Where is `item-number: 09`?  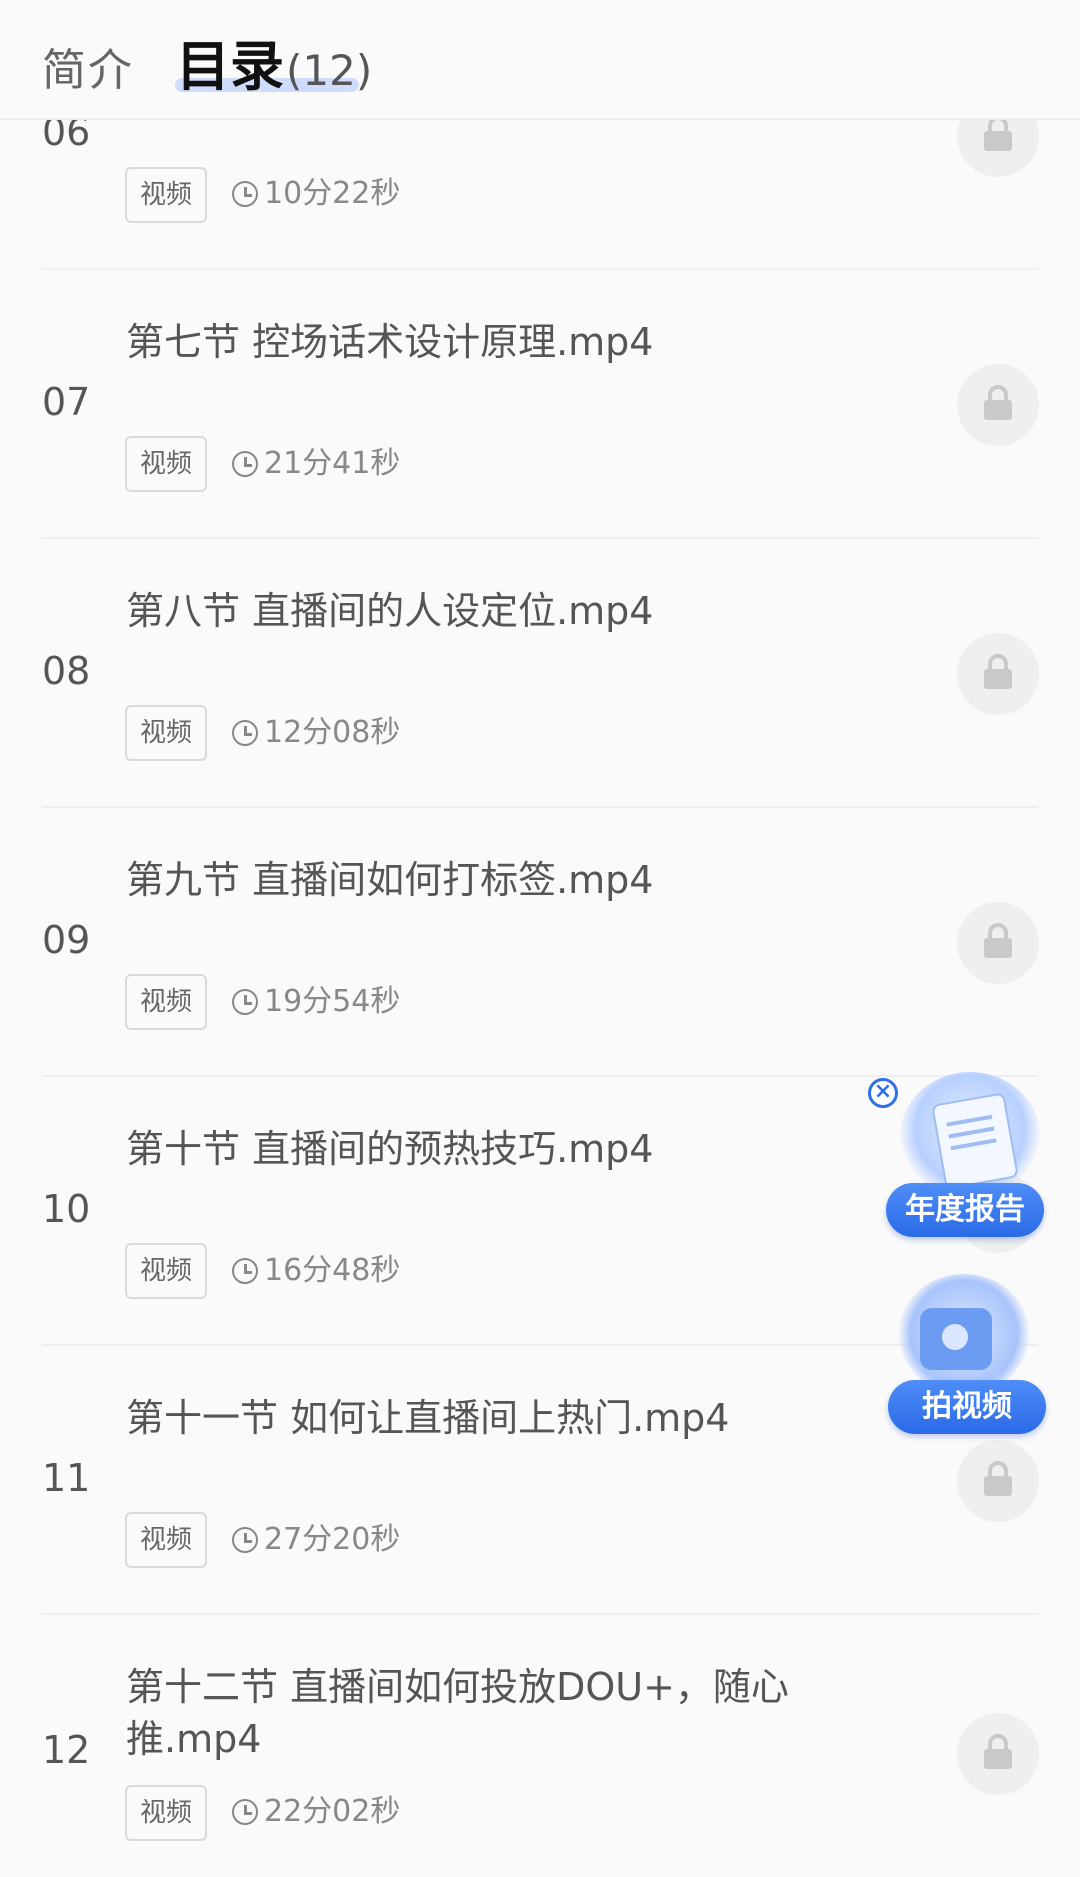 item-number: 09 is located at coordinates (66, 940).